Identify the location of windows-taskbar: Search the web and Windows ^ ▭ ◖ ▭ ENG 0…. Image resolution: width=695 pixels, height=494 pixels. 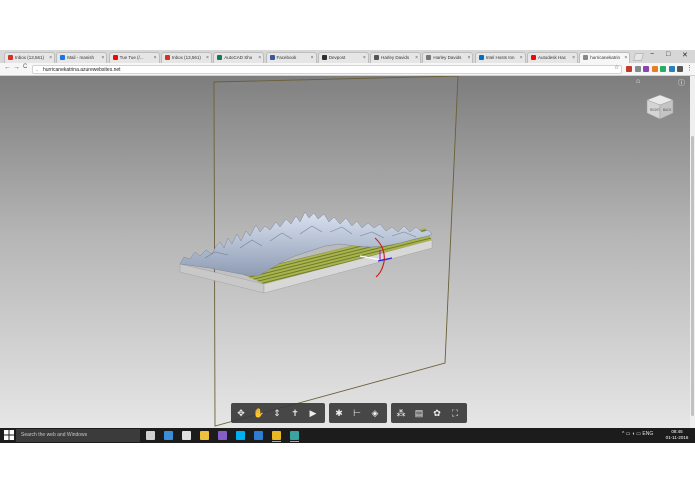
(347, 435).